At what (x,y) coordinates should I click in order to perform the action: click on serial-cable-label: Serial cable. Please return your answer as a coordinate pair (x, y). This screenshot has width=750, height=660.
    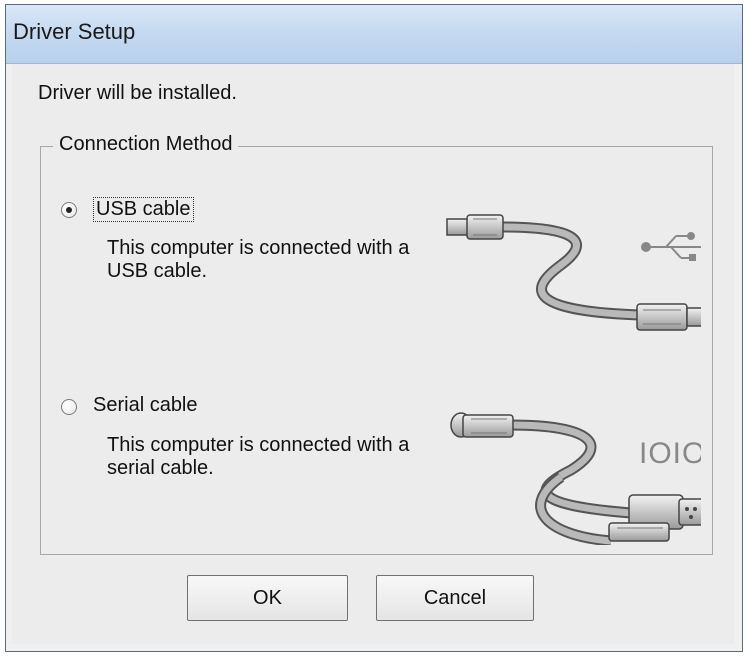
    Looking at the image, I should click on (145, 405).